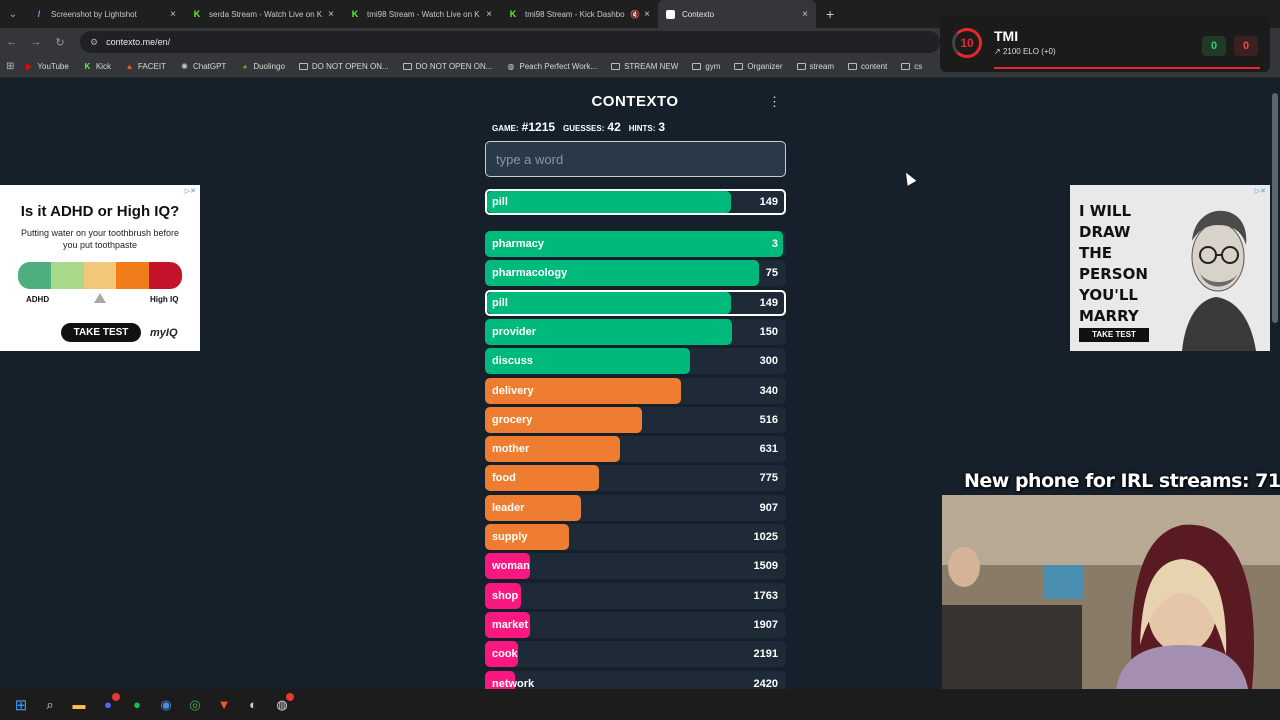 The image size is (1280, 720). I want to click on browser-tab: / Screenshot by Lightshot ×, so click(105, 14).